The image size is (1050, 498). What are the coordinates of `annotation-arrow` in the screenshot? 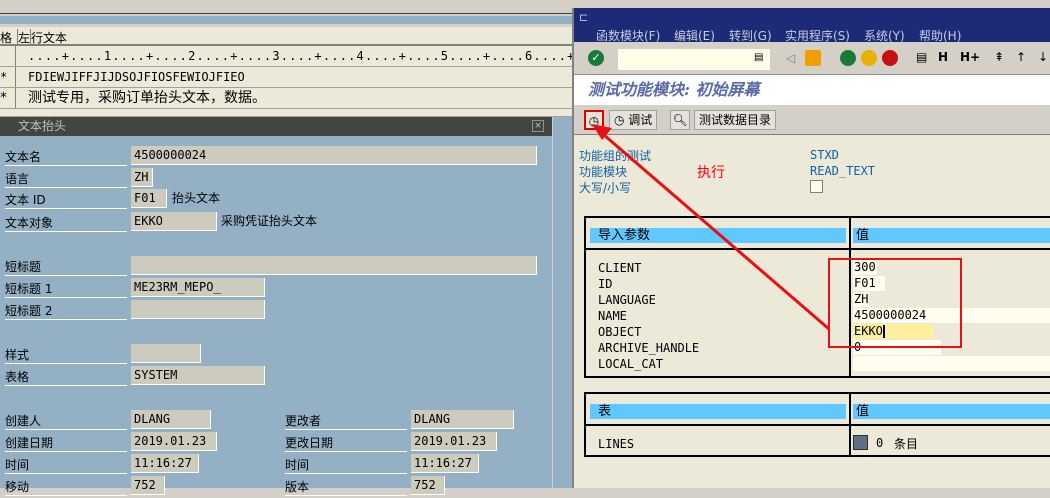 It's located at (711, 227).